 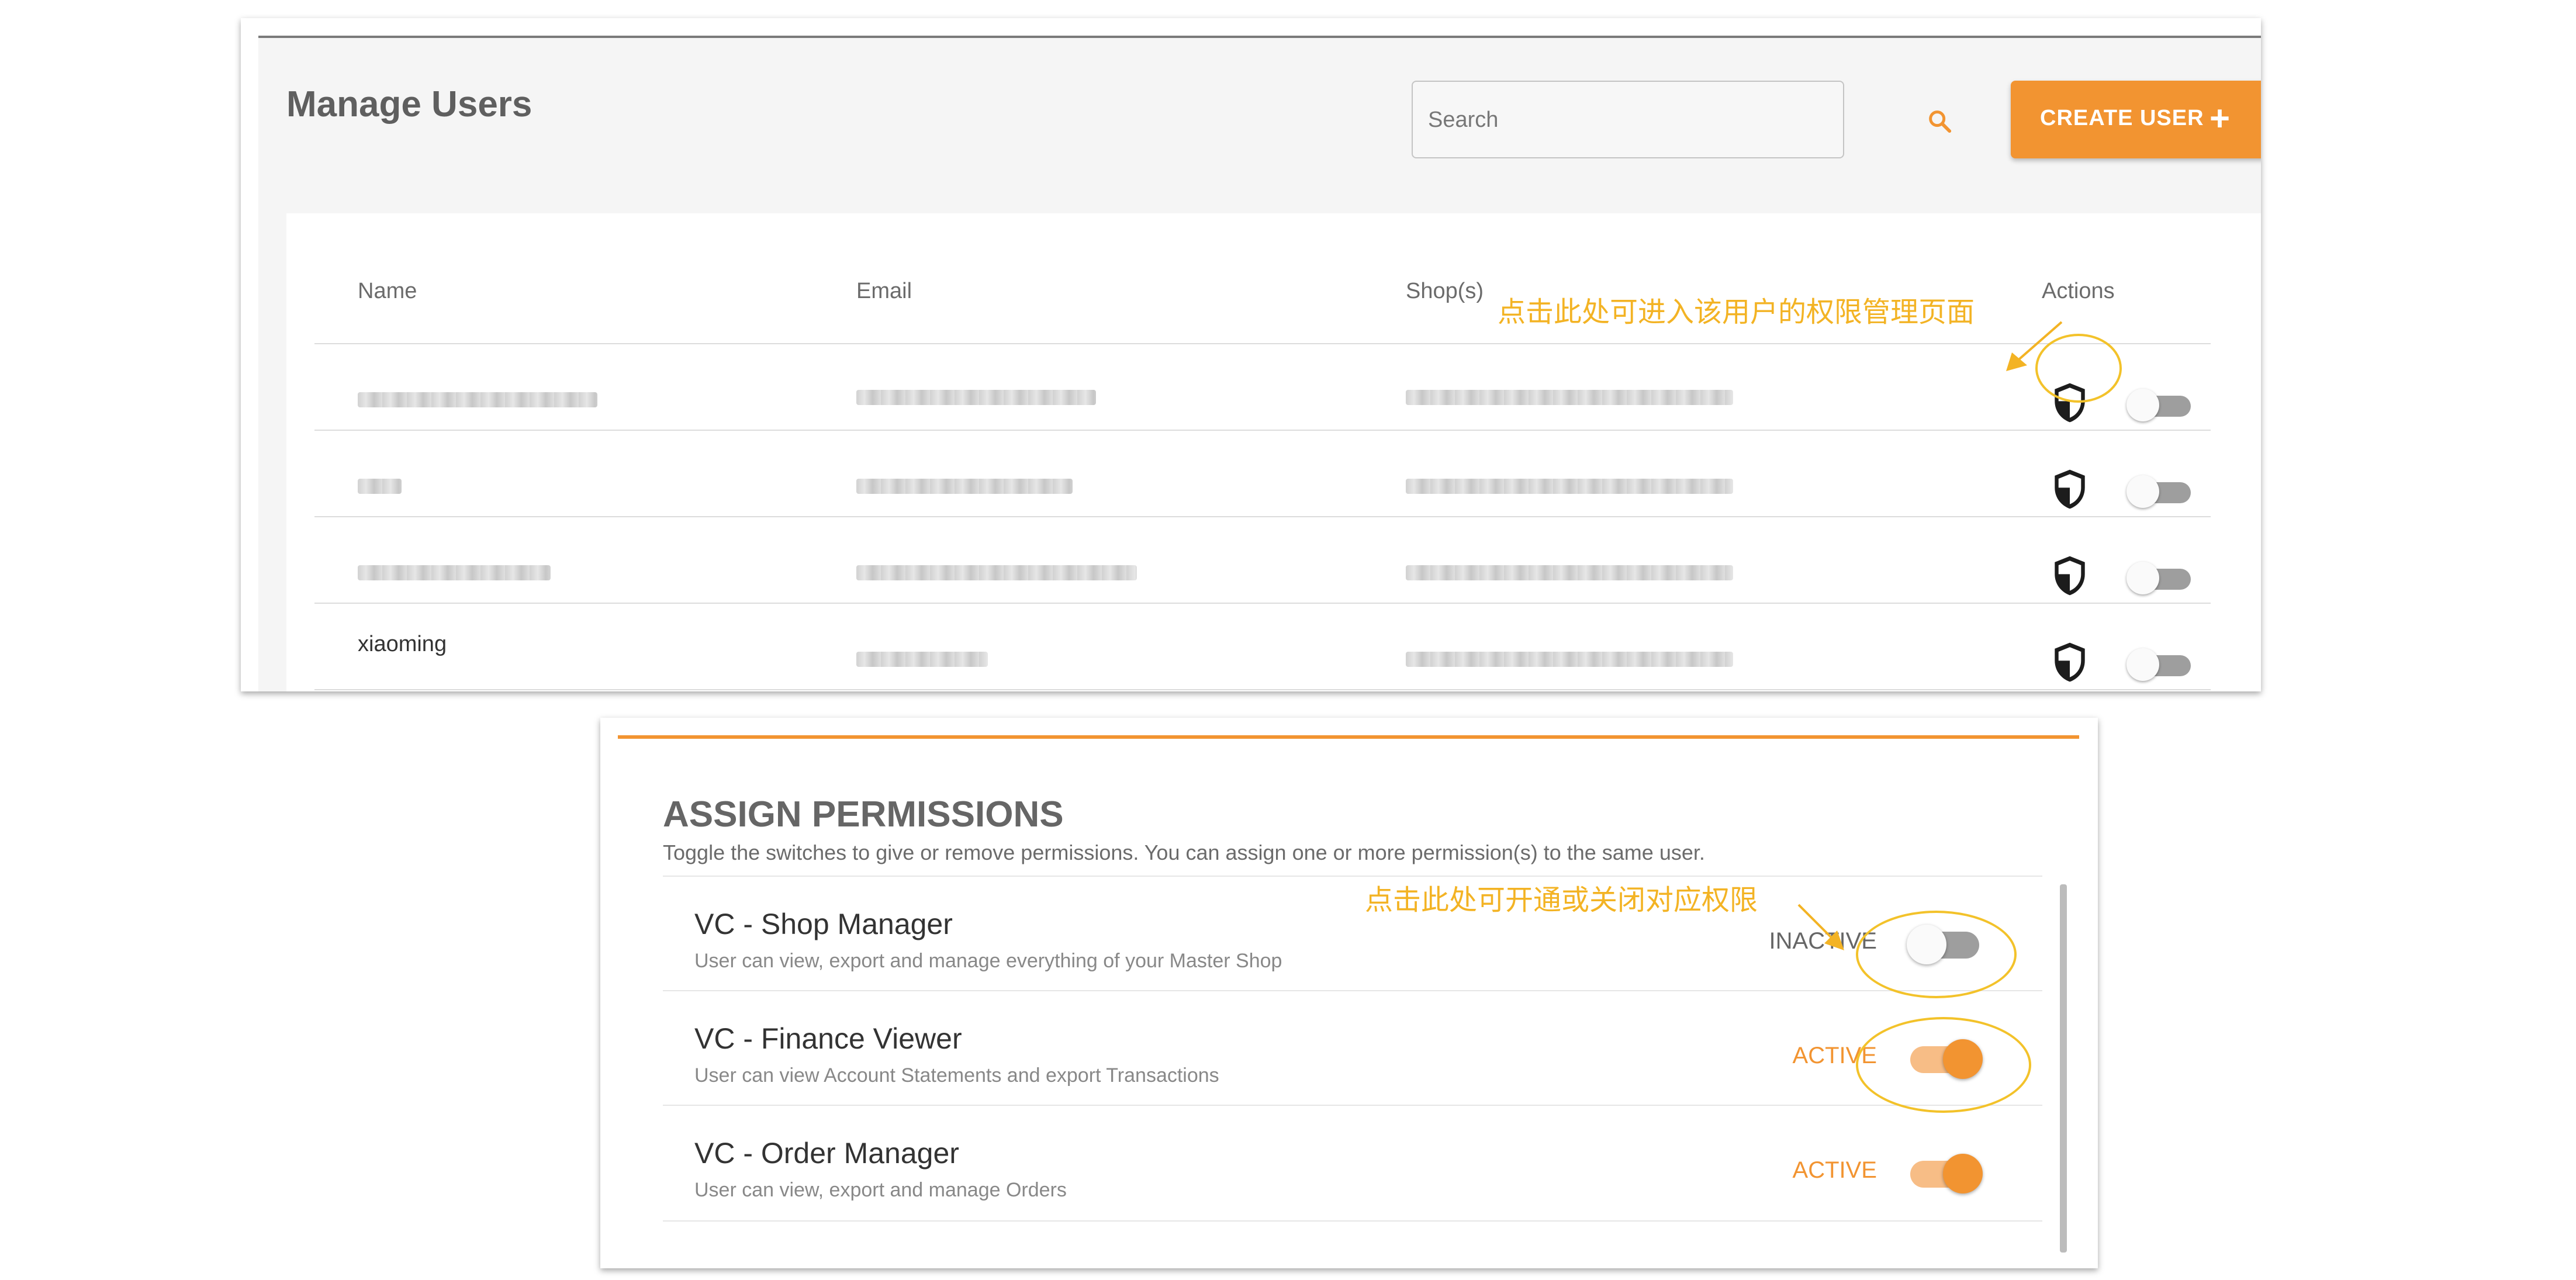 What do you see at coordinates (409, 104) in the screenshot?
I see `page-title: Manage Users` at bounding box center [409, 104].